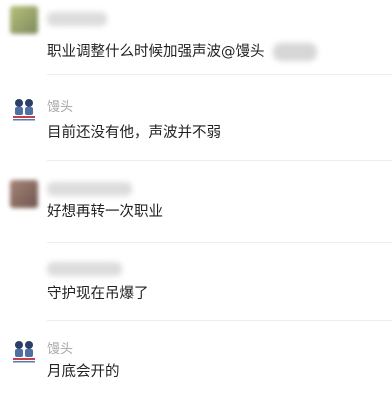  What do you see at coordinates (98, 294) in the screenshot?
I see `comment-text: 守护现在吊爆了` at bounding box center [98, 294].